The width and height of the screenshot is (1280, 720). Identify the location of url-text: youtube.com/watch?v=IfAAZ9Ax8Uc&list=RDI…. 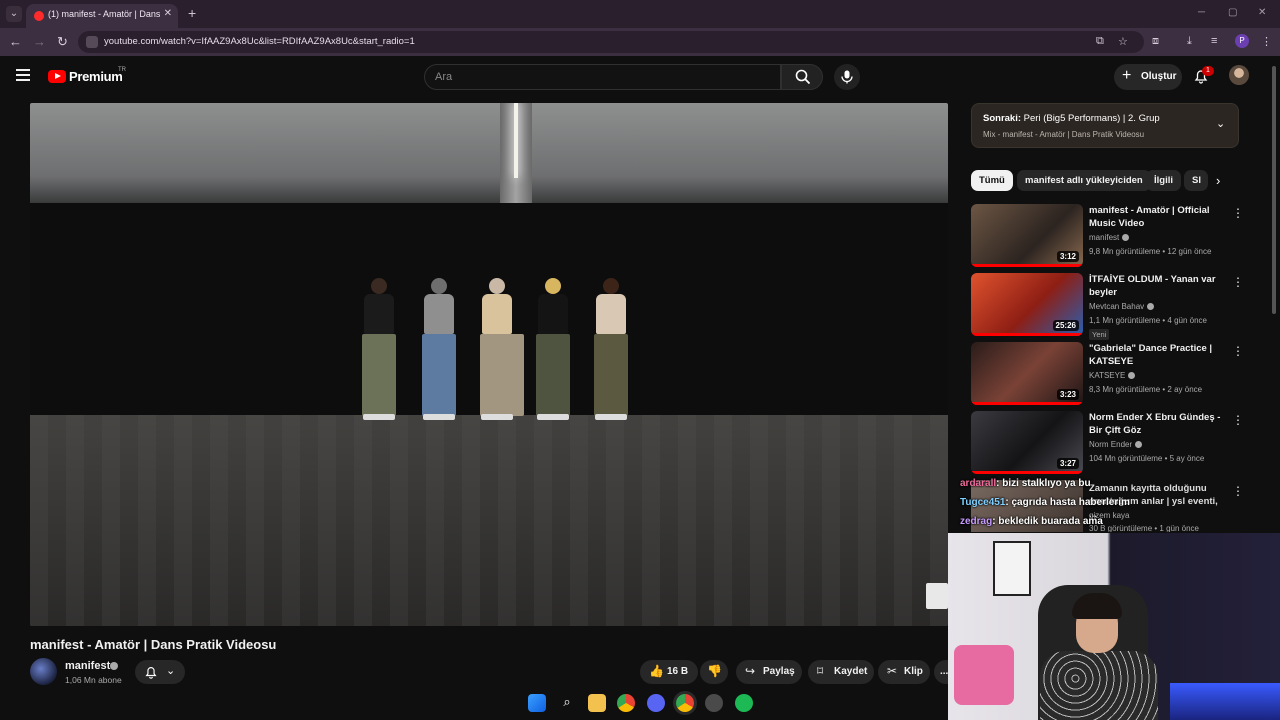
(259, 41).